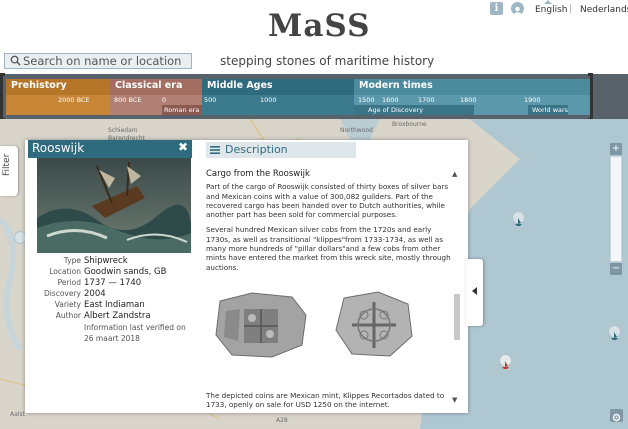  I want to click on menu-icon, so click(215, 150).